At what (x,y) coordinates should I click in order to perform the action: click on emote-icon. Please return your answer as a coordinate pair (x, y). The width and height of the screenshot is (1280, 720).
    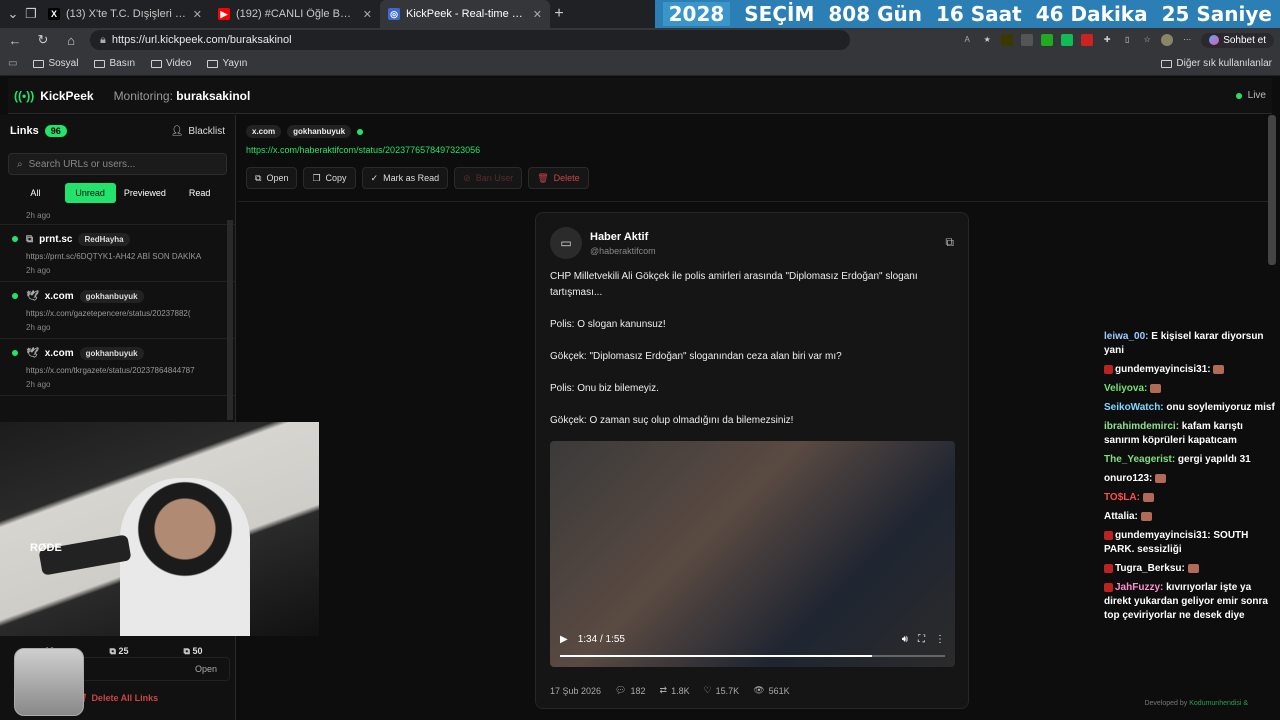
    Looking at the image, I should click on (1148, 497).